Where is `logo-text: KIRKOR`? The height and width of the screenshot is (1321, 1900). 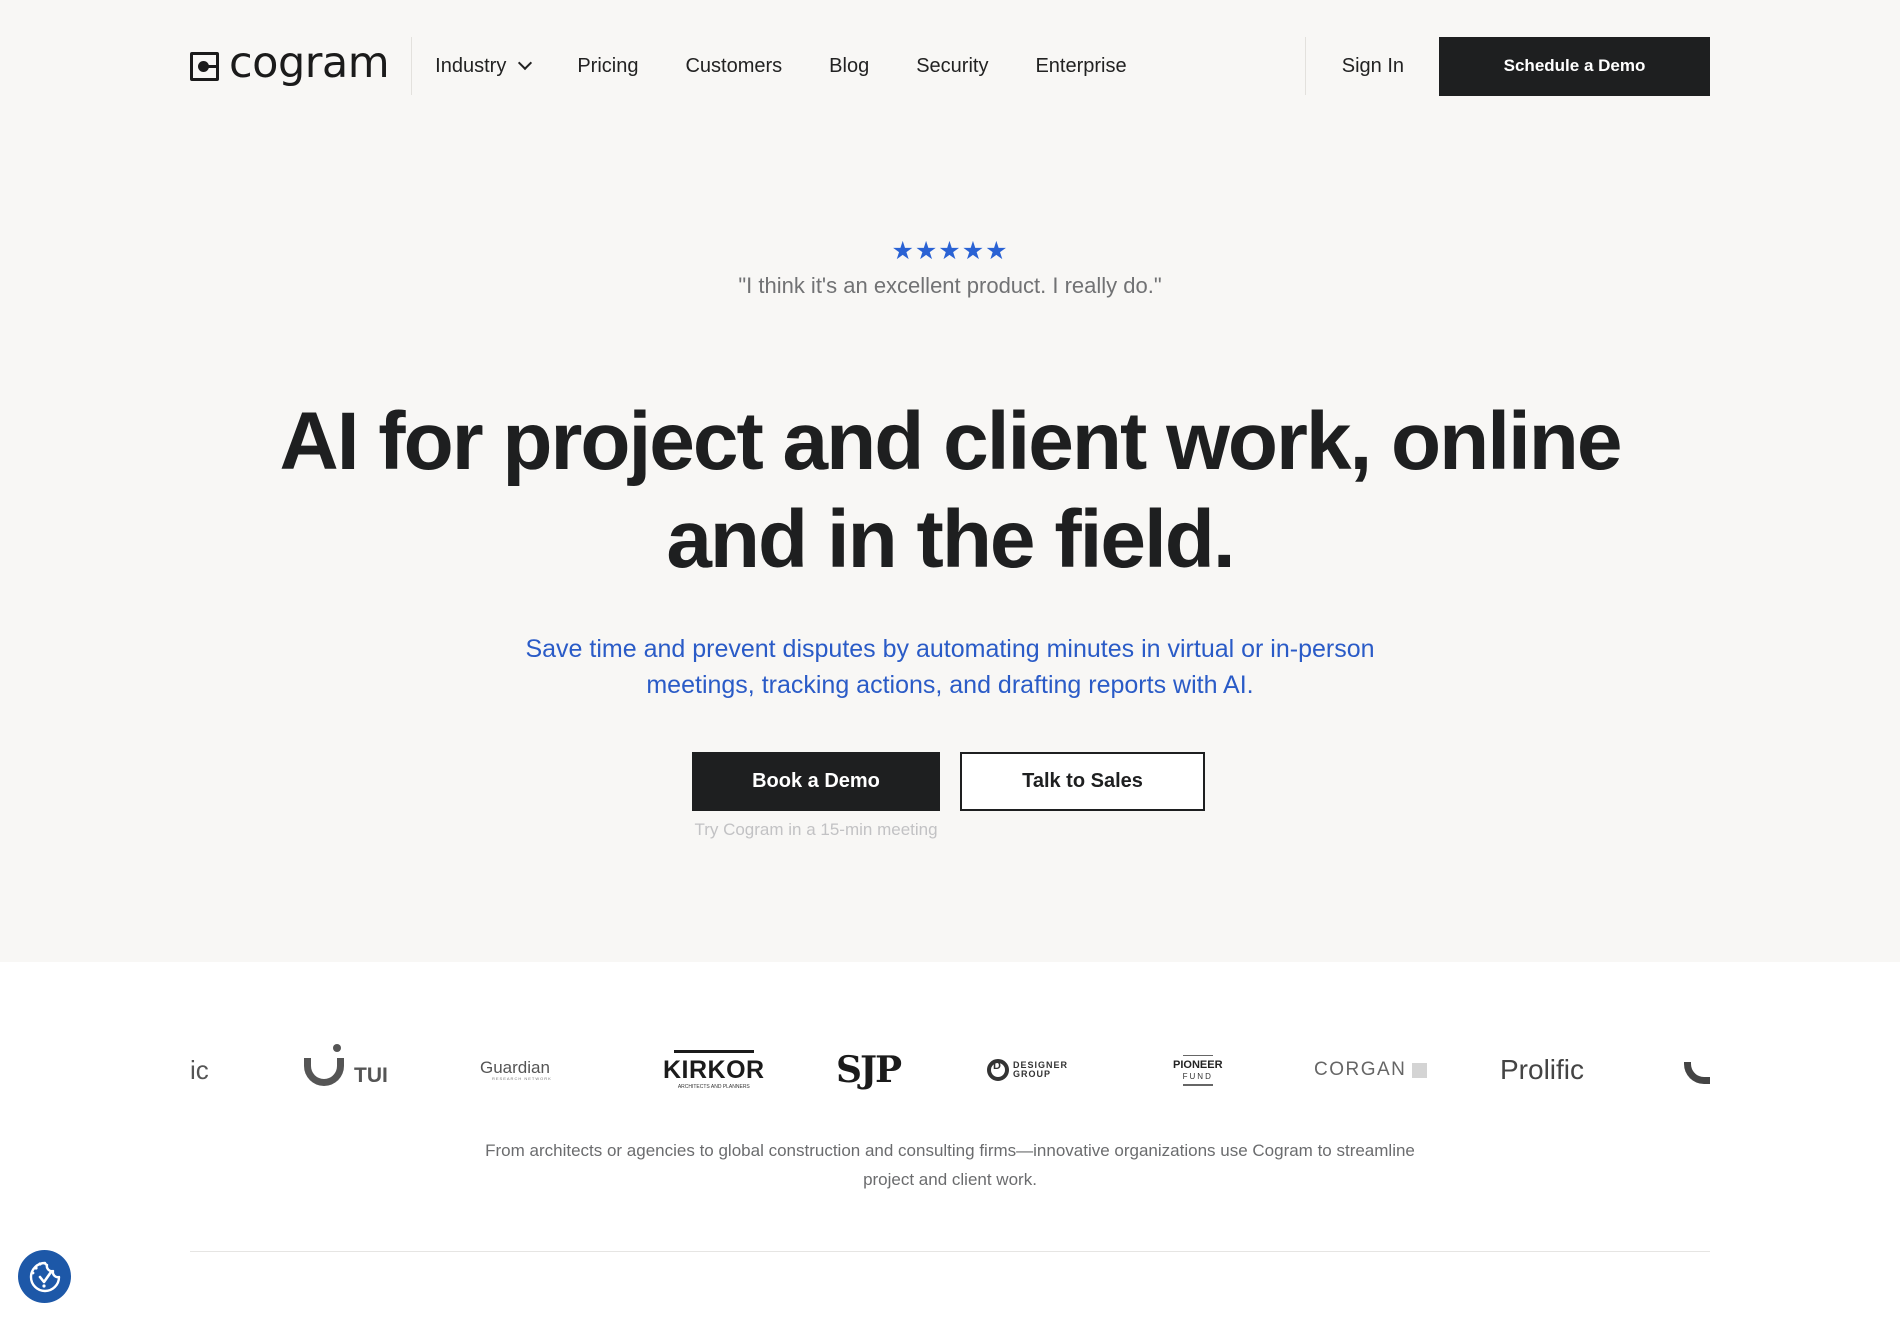 logo-text: KIRKOR is located at coordinates (714, 1070).